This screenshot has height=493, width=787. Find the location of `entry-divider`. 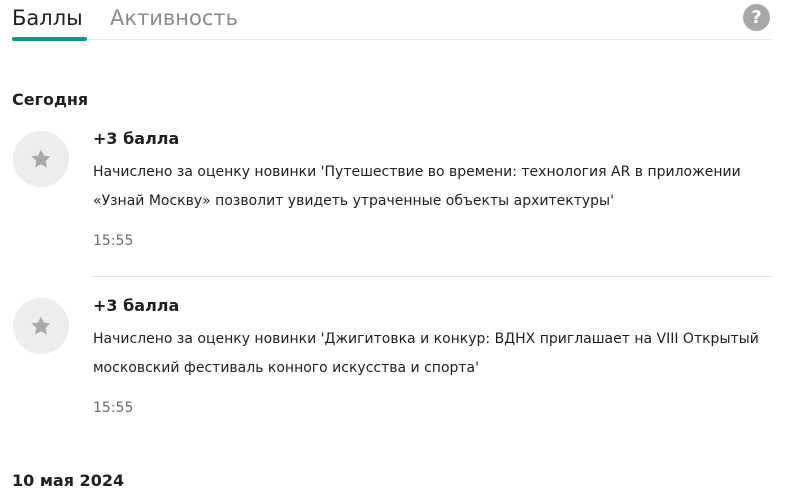

entry-divider is located at coordinates (432, 276).